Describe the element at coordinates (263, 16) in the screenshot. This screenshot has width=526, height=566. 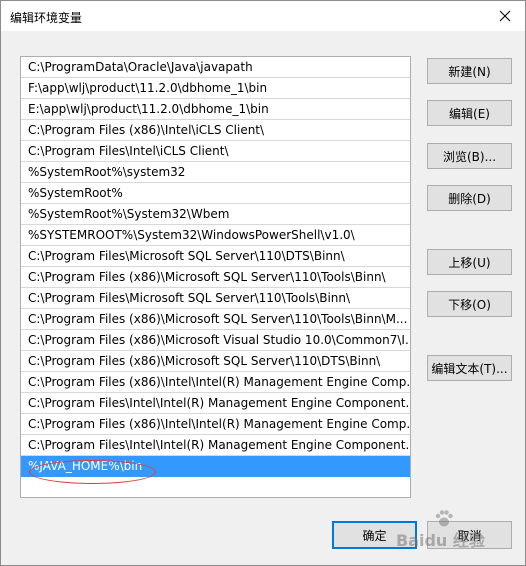
I see `title-bar: 编辑环境变量` at that location.